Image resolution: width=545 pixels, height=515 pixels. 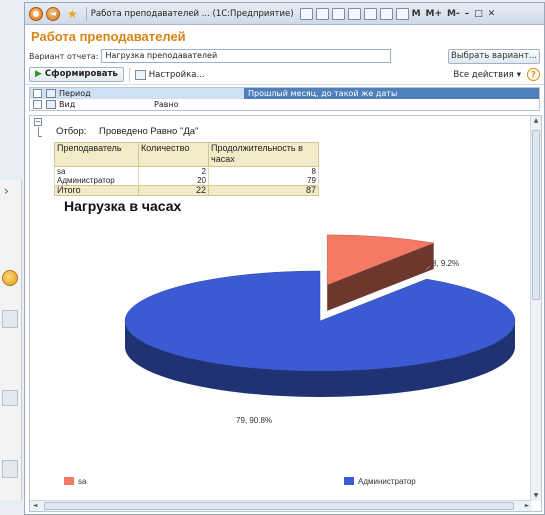 I want to click on horizontal-scroll-thumb, so click(x=279, y=506).